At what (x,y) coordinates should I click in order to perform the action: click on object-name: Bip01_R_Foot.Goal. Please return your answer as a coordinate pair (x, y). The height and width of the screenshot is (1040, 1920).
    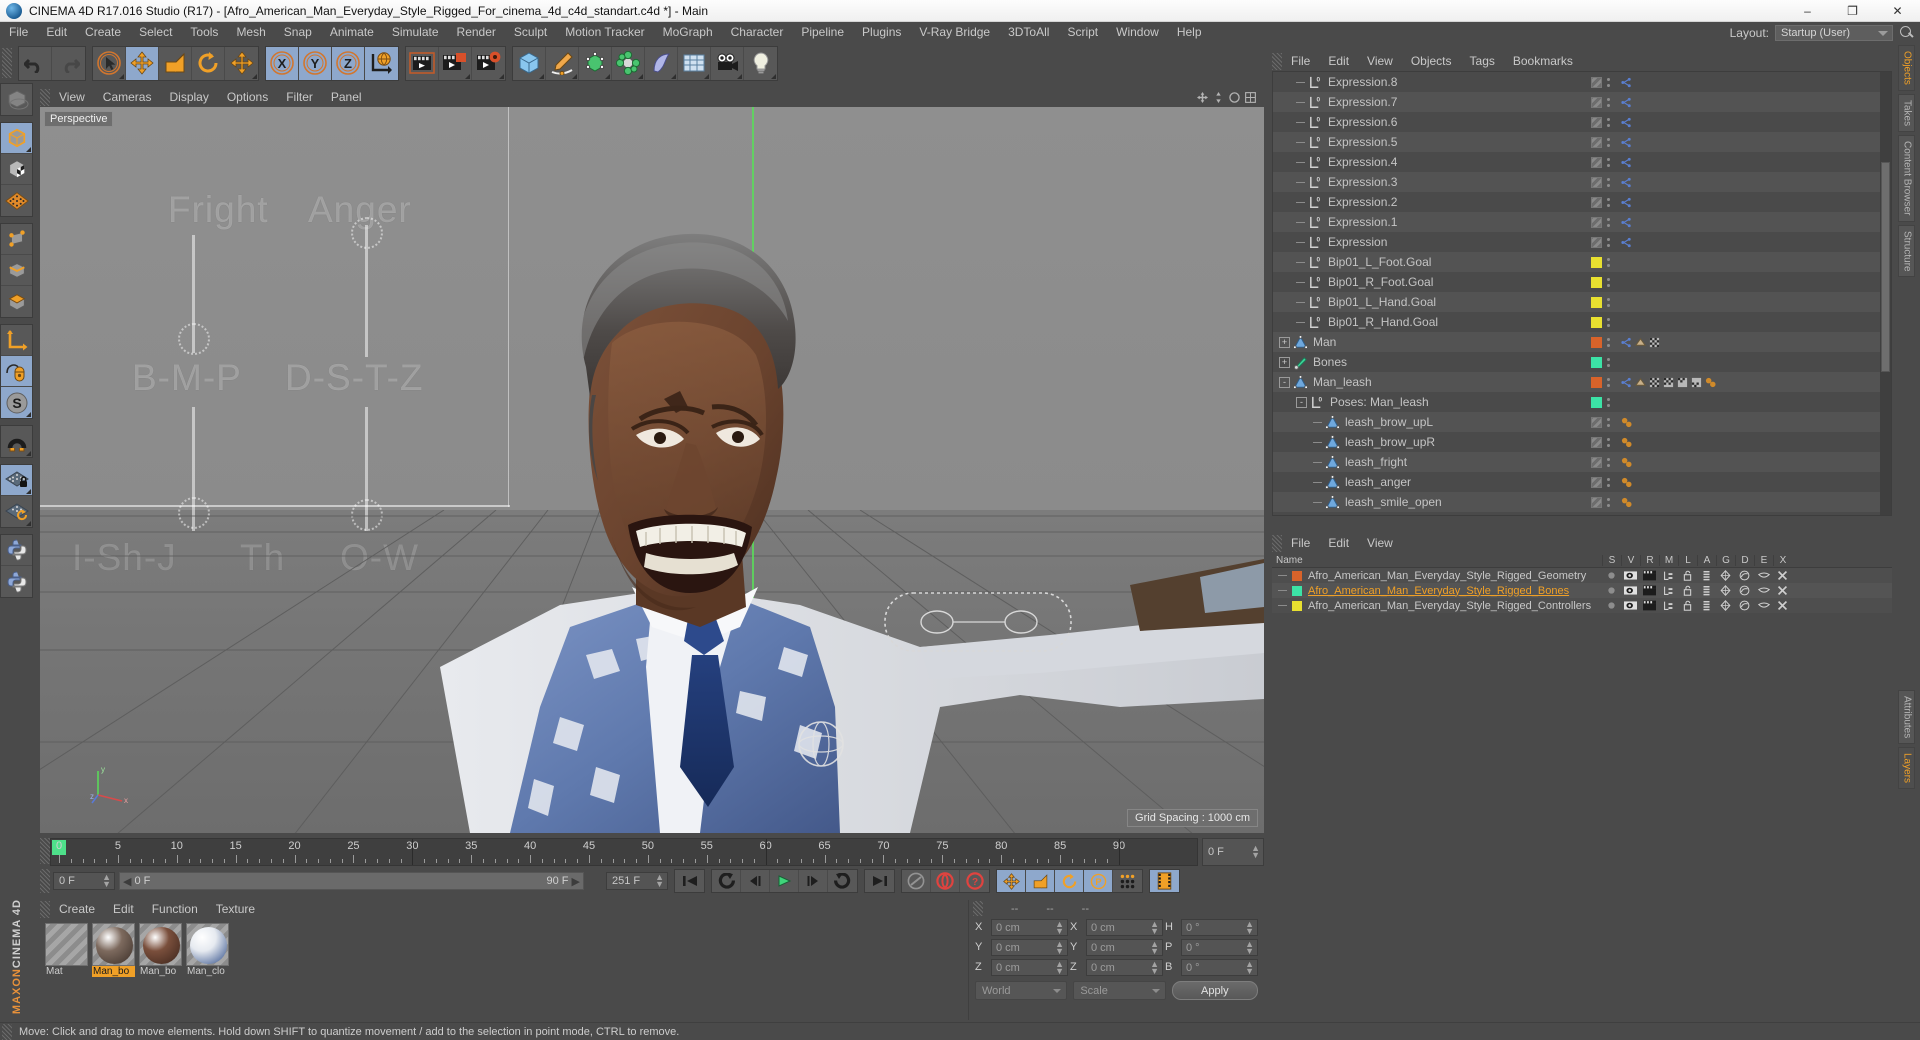
    Looking at the image, I should click on (1380, 282).